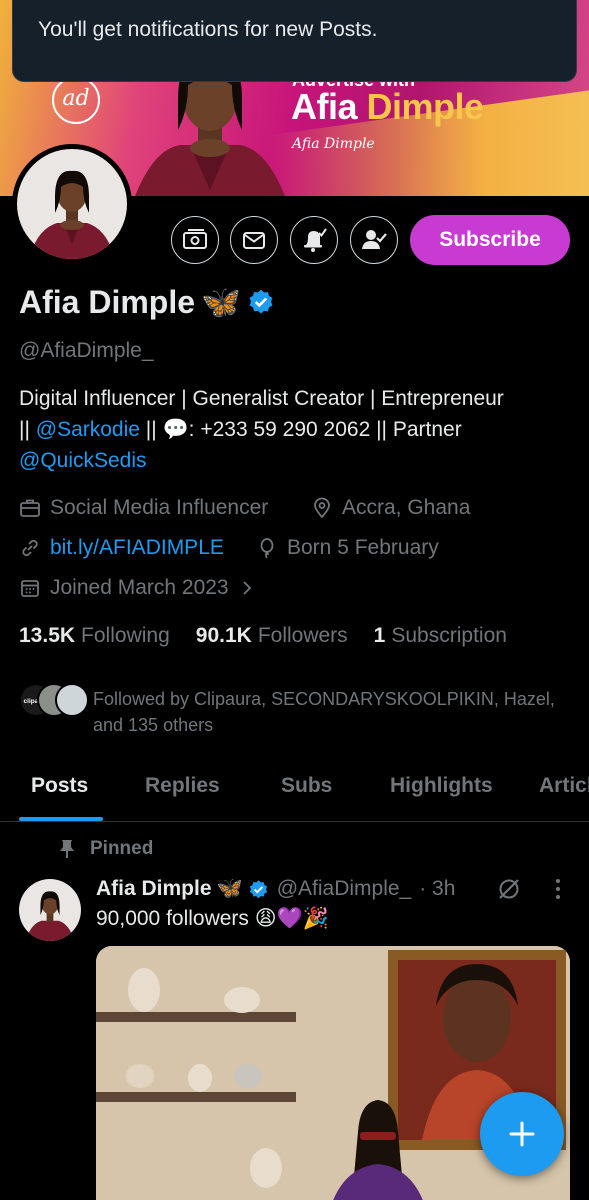 The height and width of the screenshot is (1200, 589). I want to click on more-options-icon, so click(558, 889).